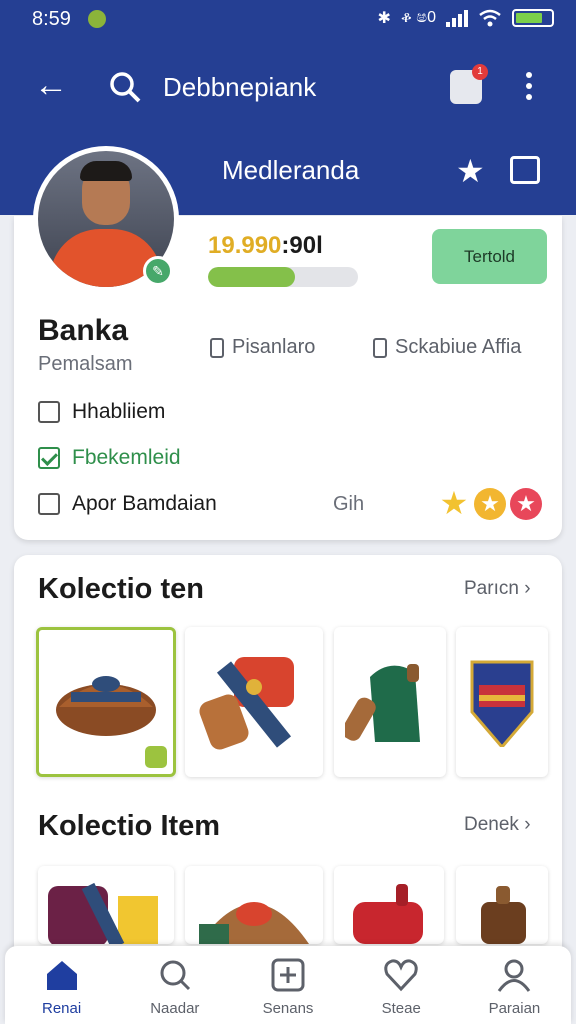  Describe the element at coordinates (245, 245) in the screenshot. I see `points-gold: 19.990` at that location.